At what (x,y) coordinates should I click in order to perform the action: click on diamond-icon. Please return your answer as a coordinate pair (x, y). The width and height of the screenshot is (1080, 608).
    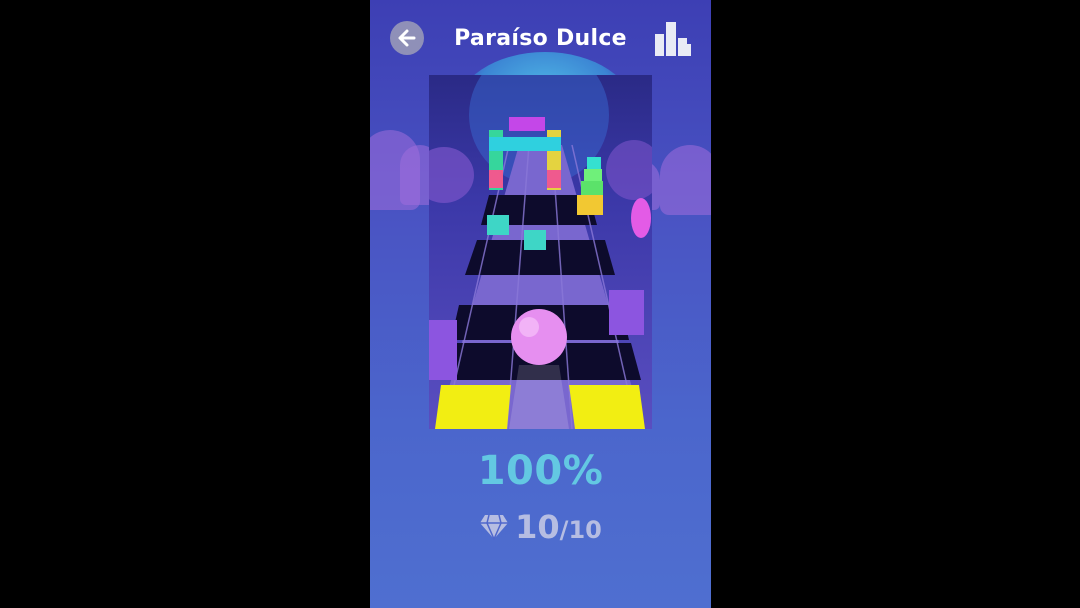
    Looking at the image, I should click on (494, 527).